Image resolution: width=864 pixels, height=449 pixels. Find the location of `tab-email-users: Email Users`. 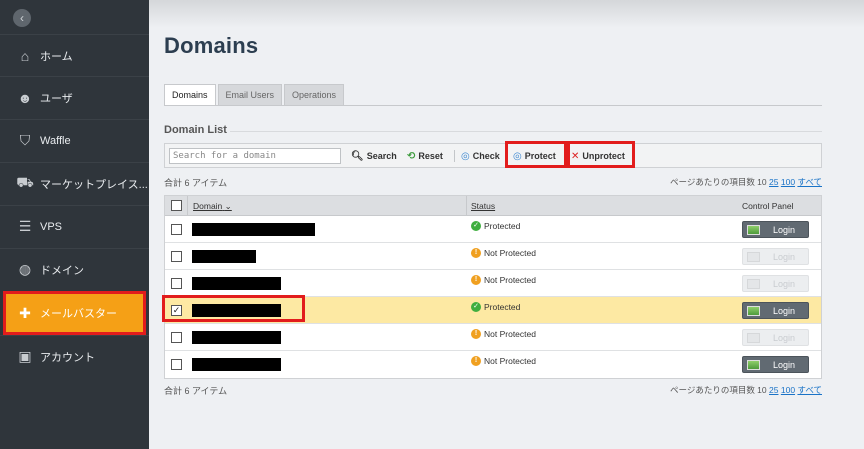

tab-email-users: Email Users is located at coordinates (250, 95).